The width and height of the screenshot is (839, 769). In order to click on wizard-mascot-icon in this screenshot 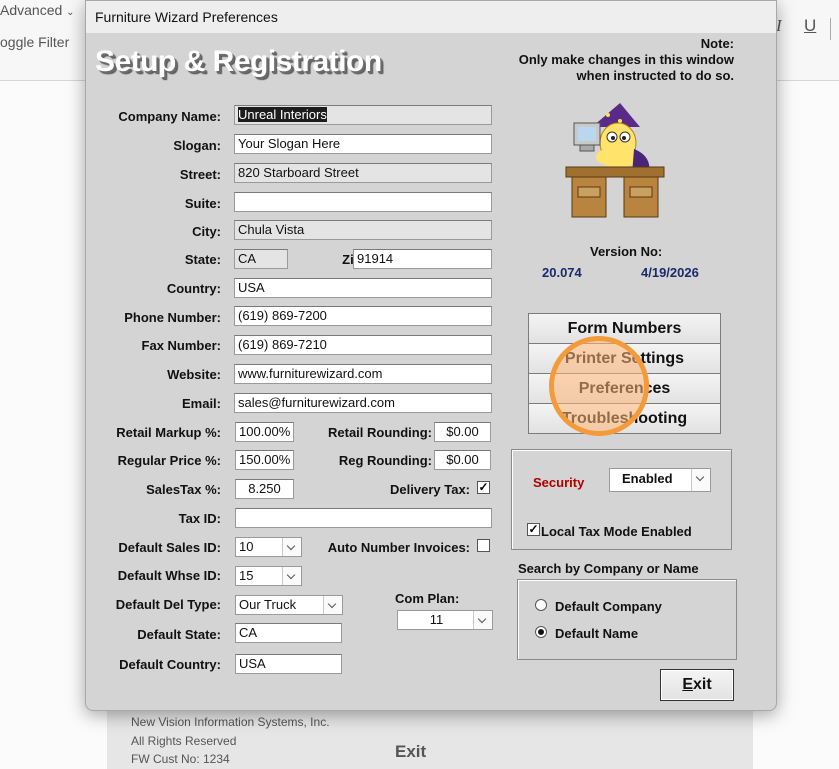, I will do `click(615, 160)`.